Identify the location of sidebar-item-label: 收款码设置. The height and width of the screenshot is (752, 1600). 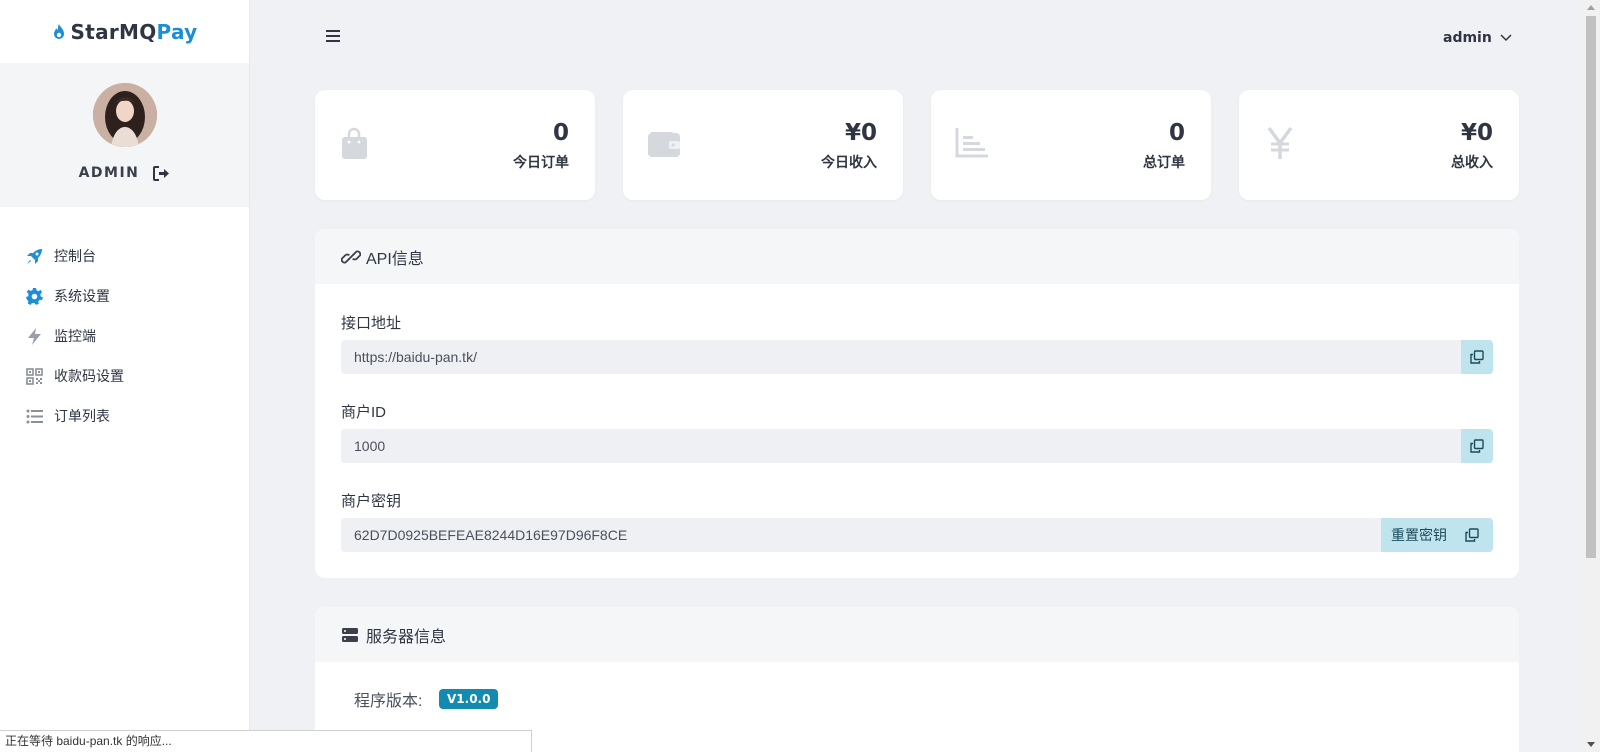
(89, 376).